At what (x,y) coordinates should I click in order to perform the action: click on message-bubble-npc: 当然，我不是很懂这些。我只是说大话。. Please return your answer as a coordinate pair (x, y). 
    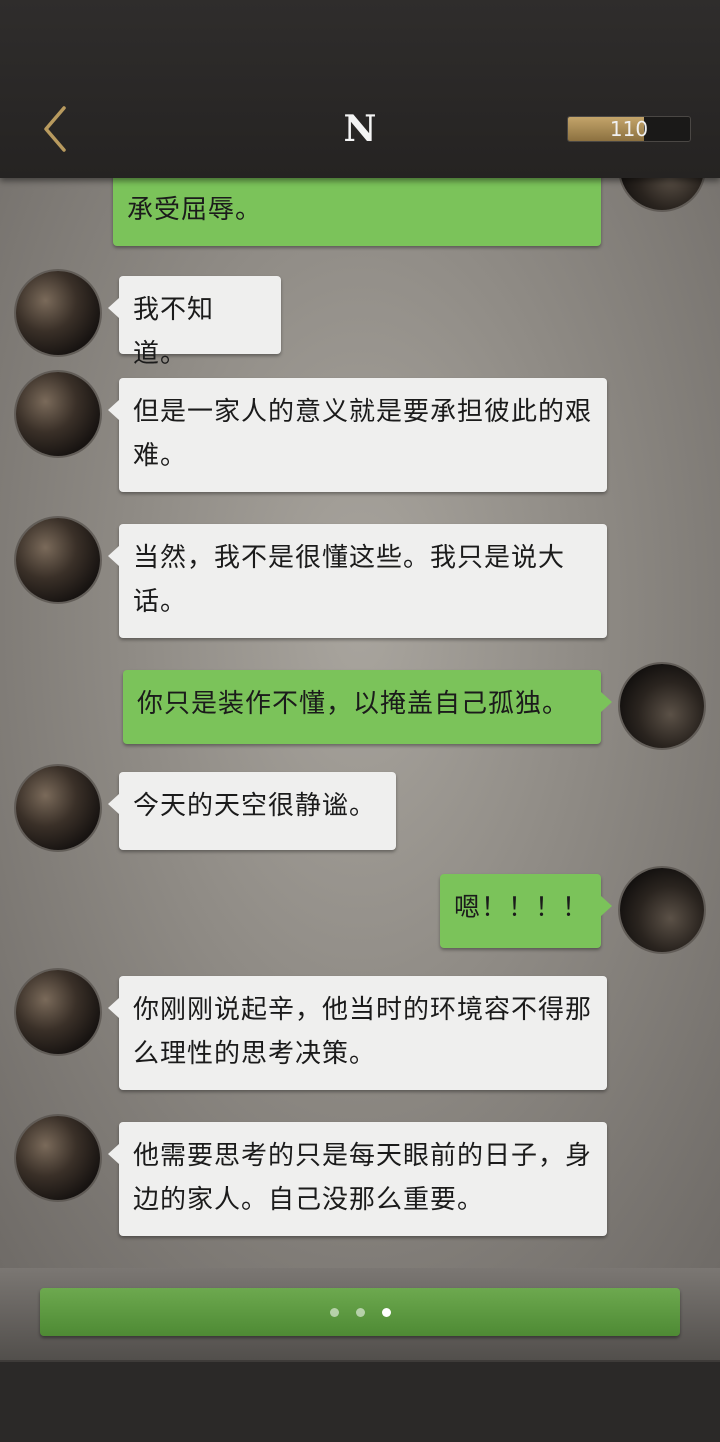
    Looking at the image, I should click on (357, 581).